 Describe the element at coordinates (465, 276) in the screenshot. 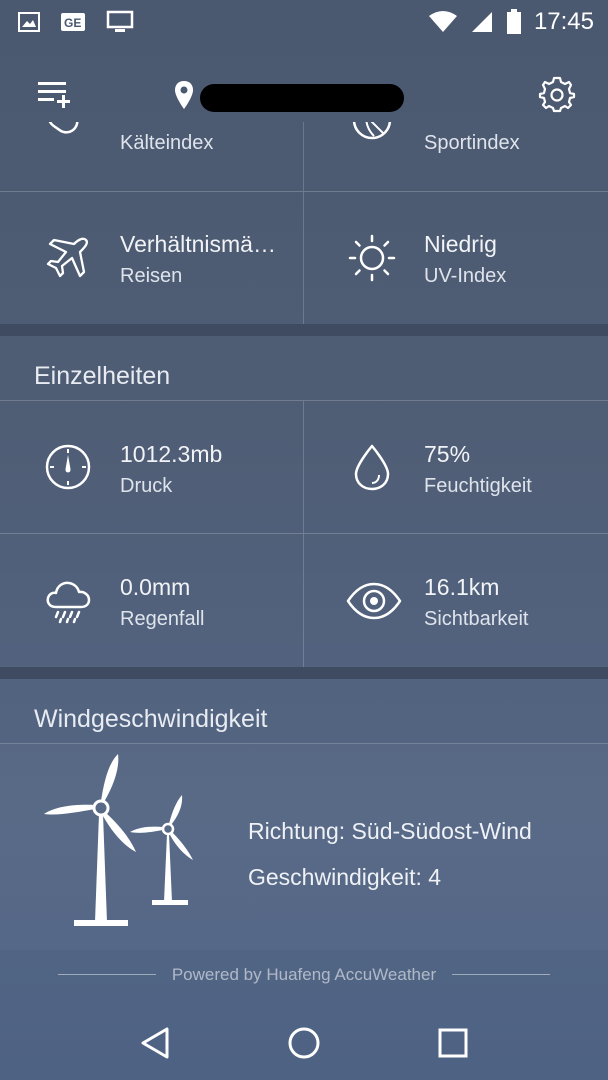

I see `index-label: UV-Index` at that location.